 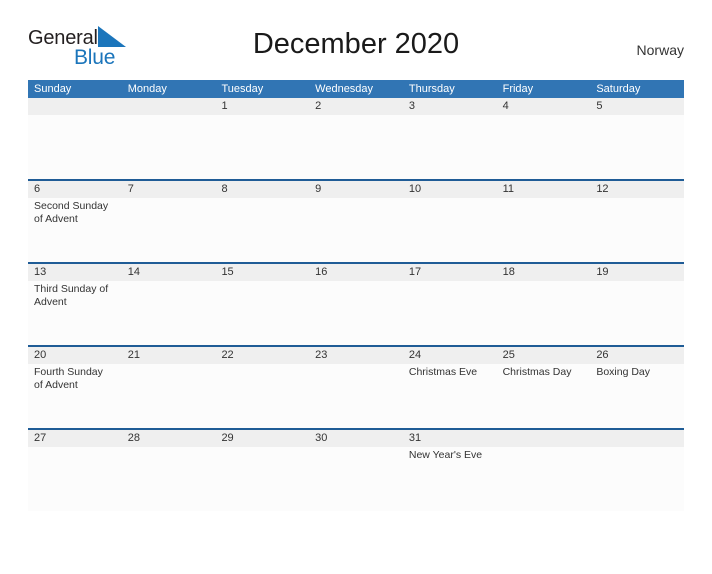 I want to click on day-number-1: 1, so click(x=262, y=106).